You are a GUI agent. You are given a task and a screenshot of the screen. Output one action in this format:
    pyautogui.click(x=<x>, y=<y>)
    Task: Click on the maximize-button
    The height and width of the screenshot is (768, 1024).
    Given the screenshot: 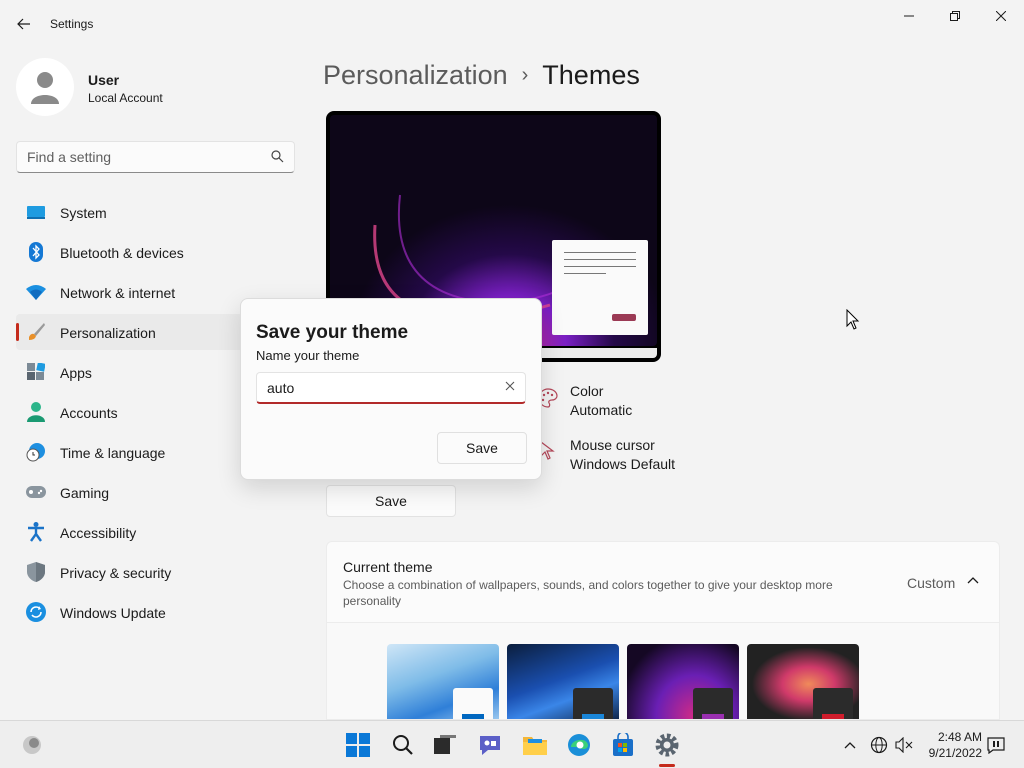 What is the action you would take?
    pyautogui.click(x=955, y=16)
    